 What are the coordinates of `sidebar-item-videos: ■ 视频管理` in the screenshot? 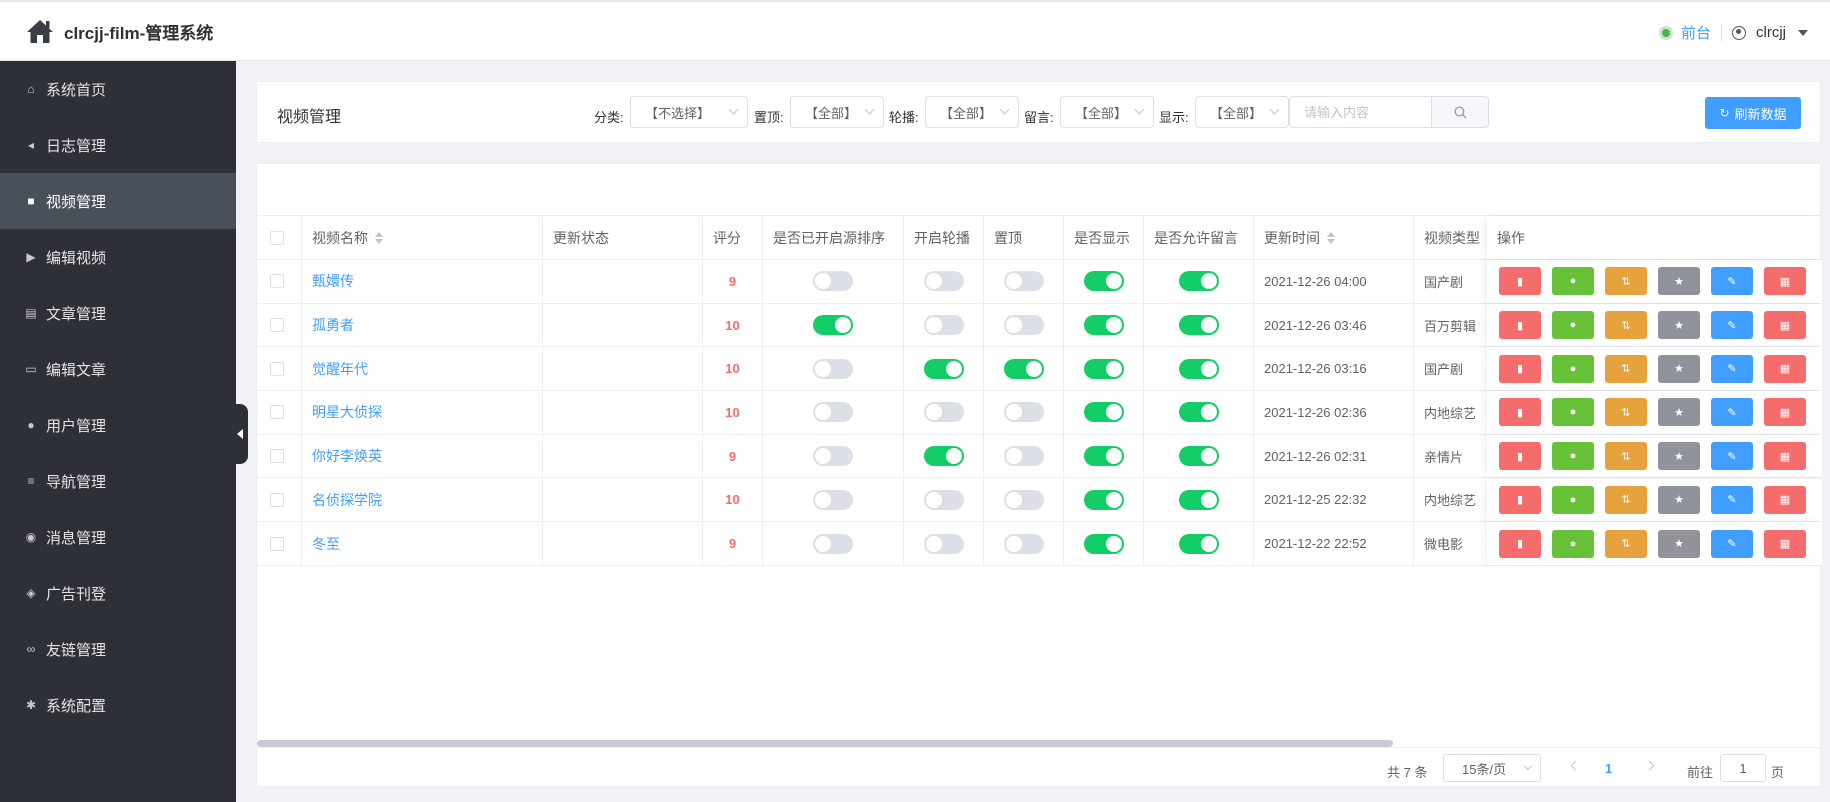 It's located at (118, 201).